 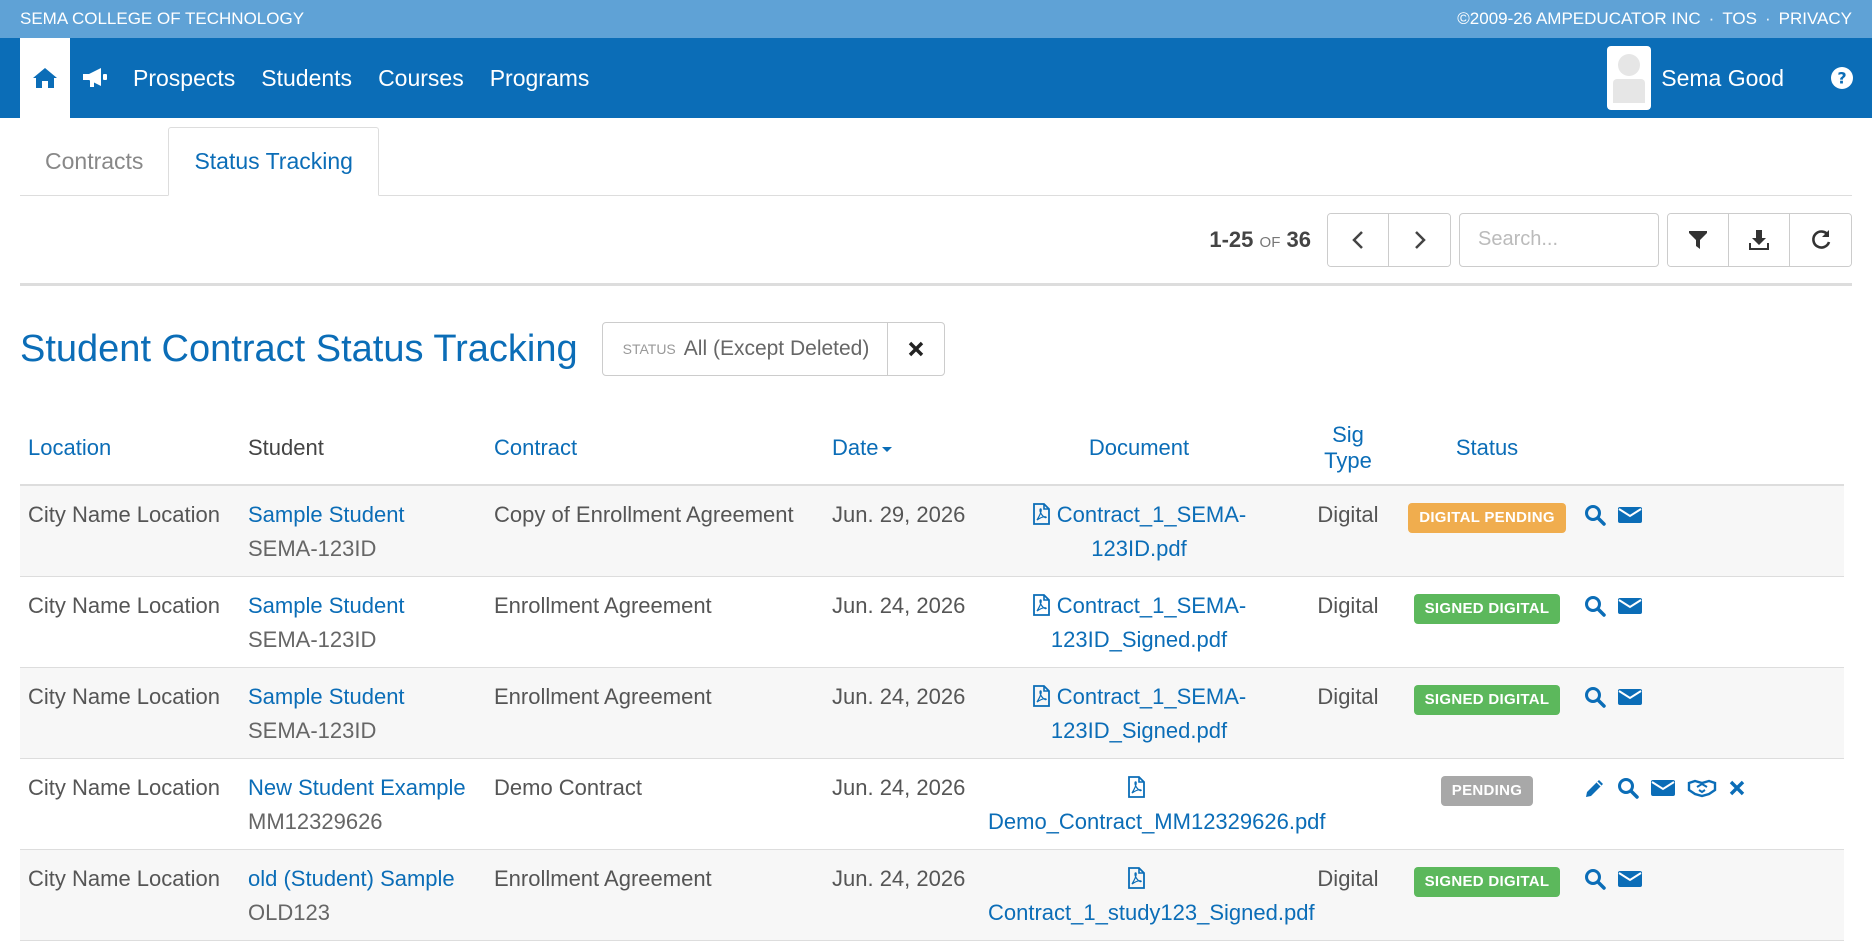 I want to click on document-link: Contract_1_SEMA-123ID.pdf, so click(x=1139, y=531).